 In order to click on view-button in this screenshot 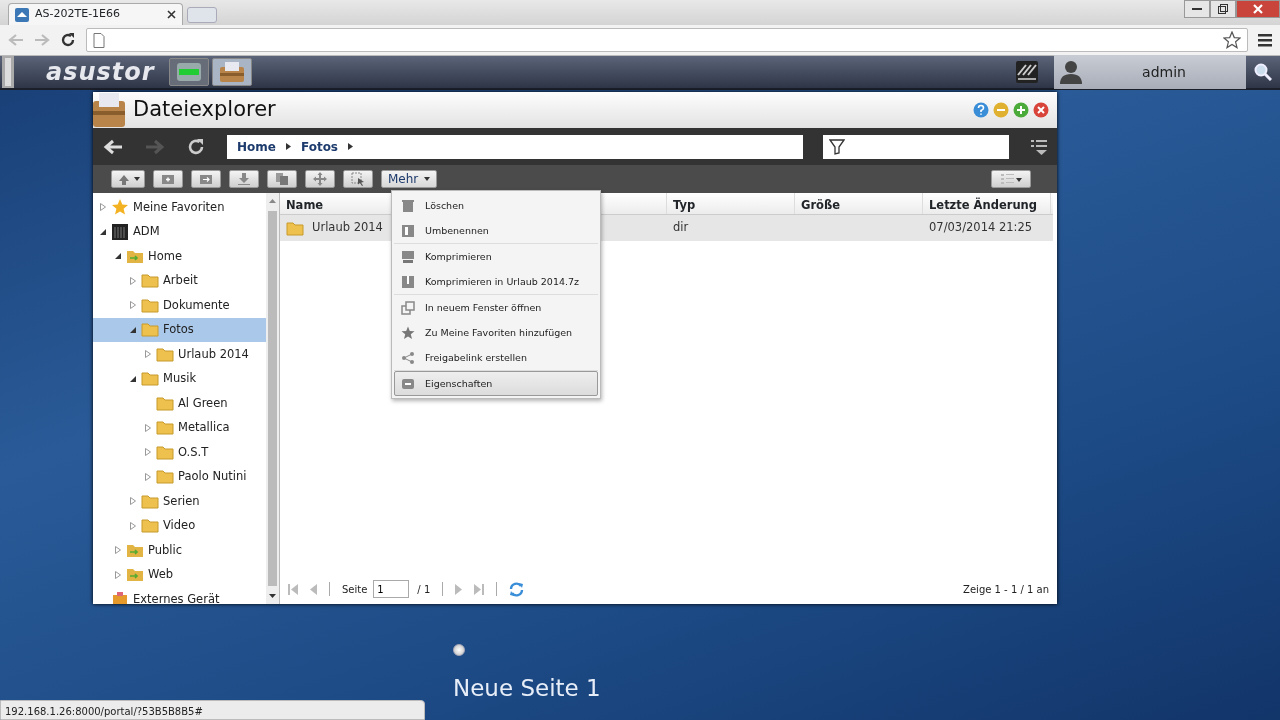, I will do `click(1011, 179)`.